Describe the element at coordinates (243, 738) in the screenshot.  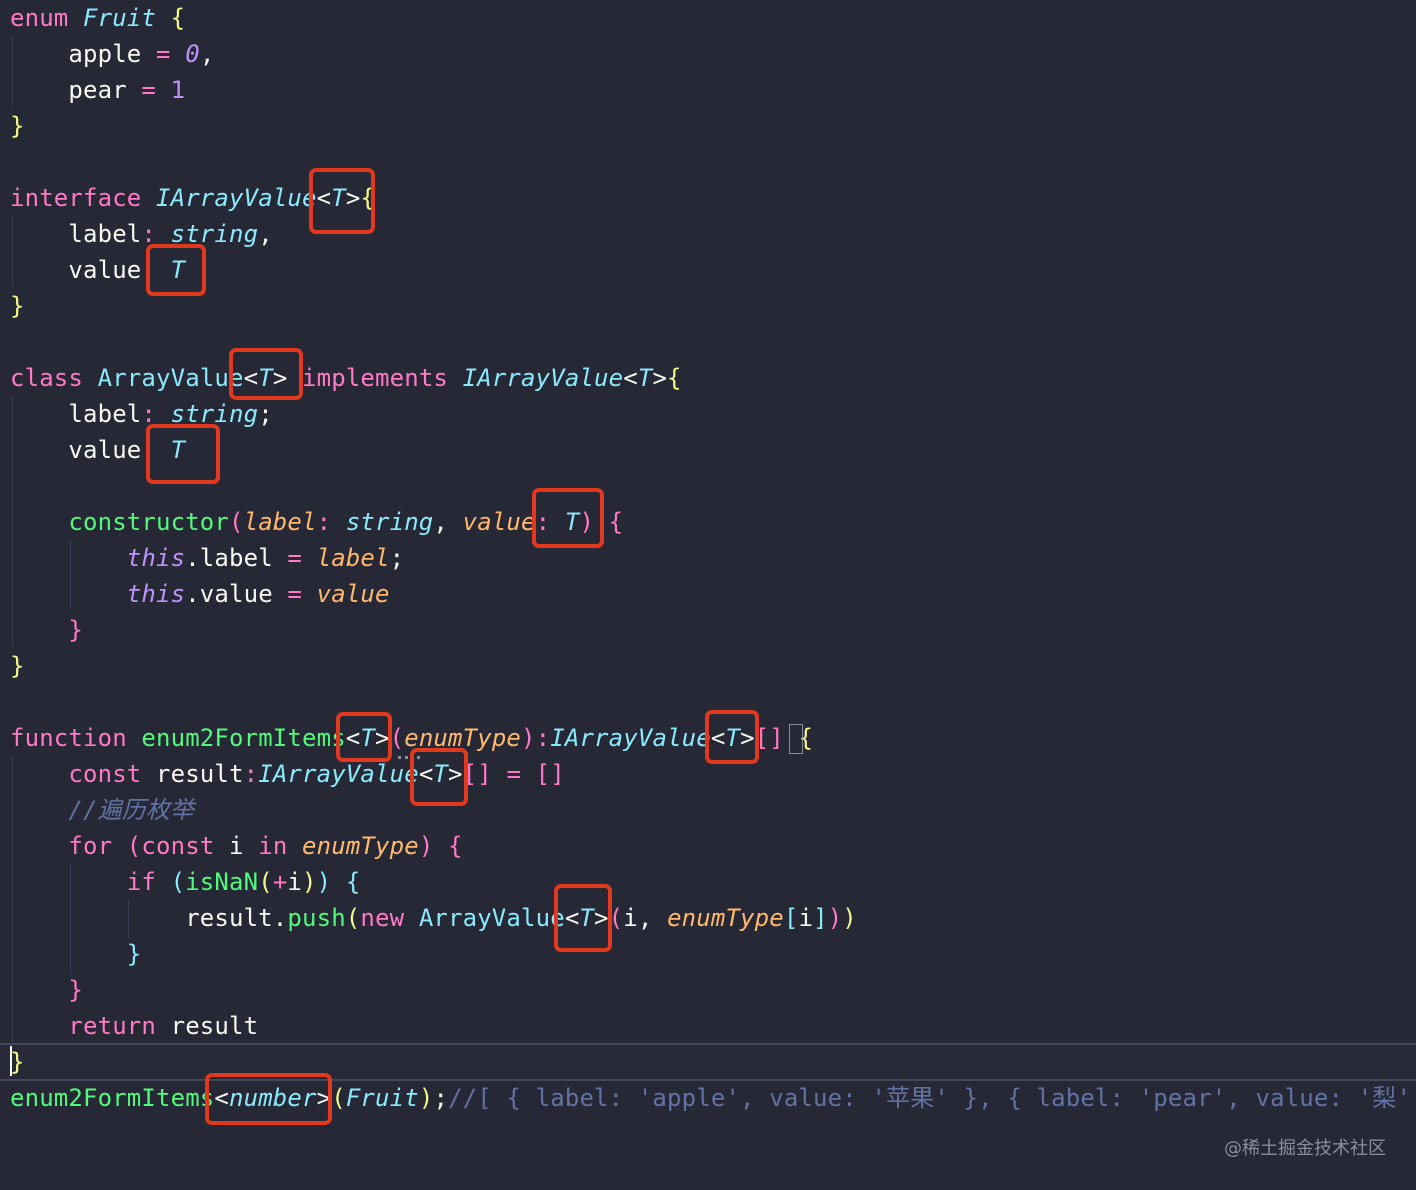
I see `code-token-function: enum2FormItems` at that location.